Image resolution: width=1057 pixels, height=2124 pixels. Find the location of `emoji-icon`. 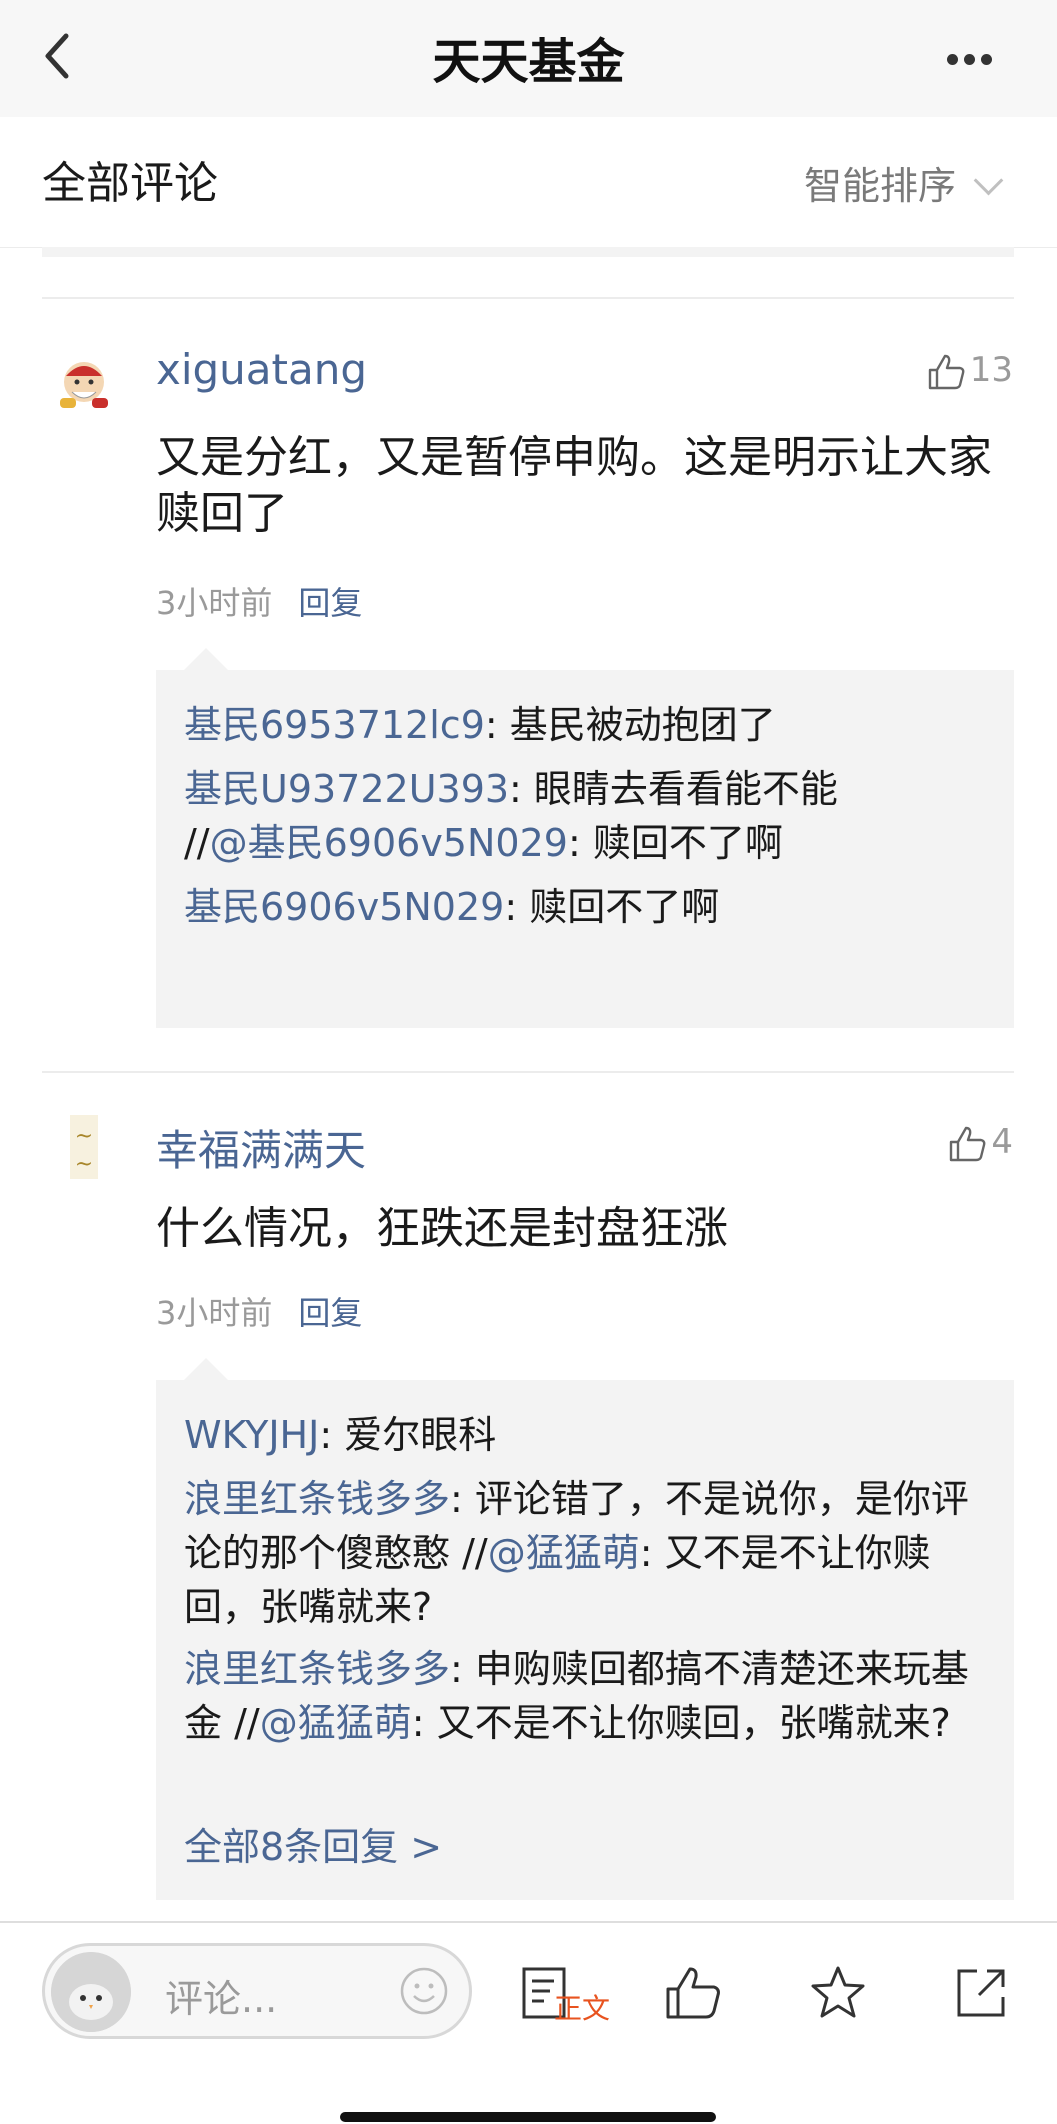

emoji-icon is located at coordinates (424, 1991).